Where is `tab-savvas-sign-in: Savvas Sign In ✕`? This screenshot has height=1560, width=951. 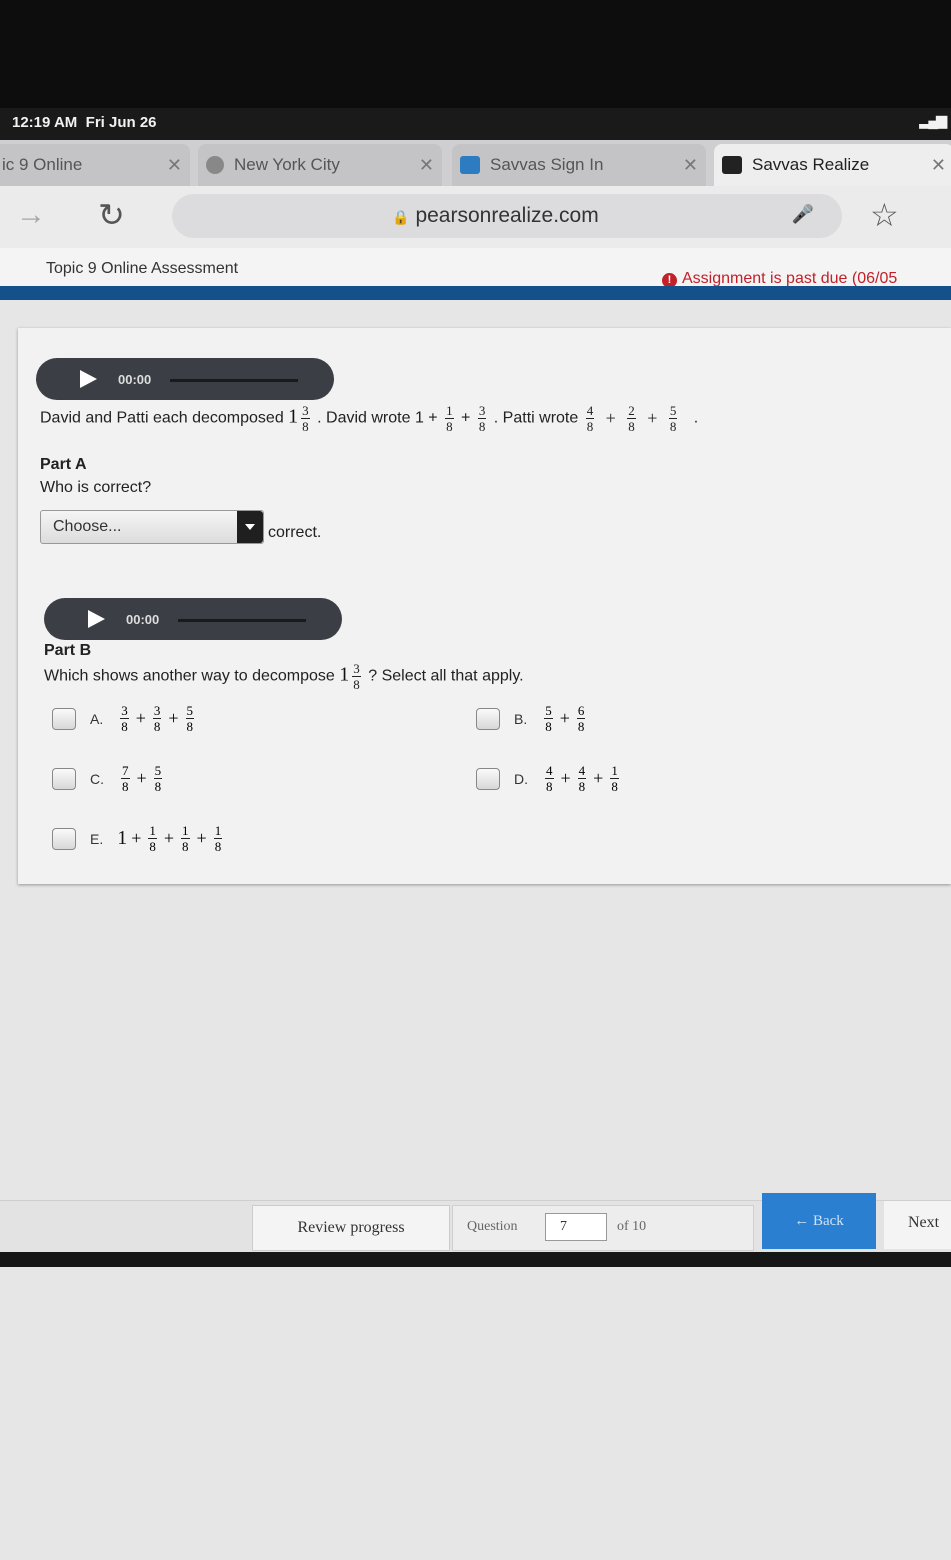 tab-savvas-sign-in: Savvas Sign In ✕ is located at coordinates (579, 165).